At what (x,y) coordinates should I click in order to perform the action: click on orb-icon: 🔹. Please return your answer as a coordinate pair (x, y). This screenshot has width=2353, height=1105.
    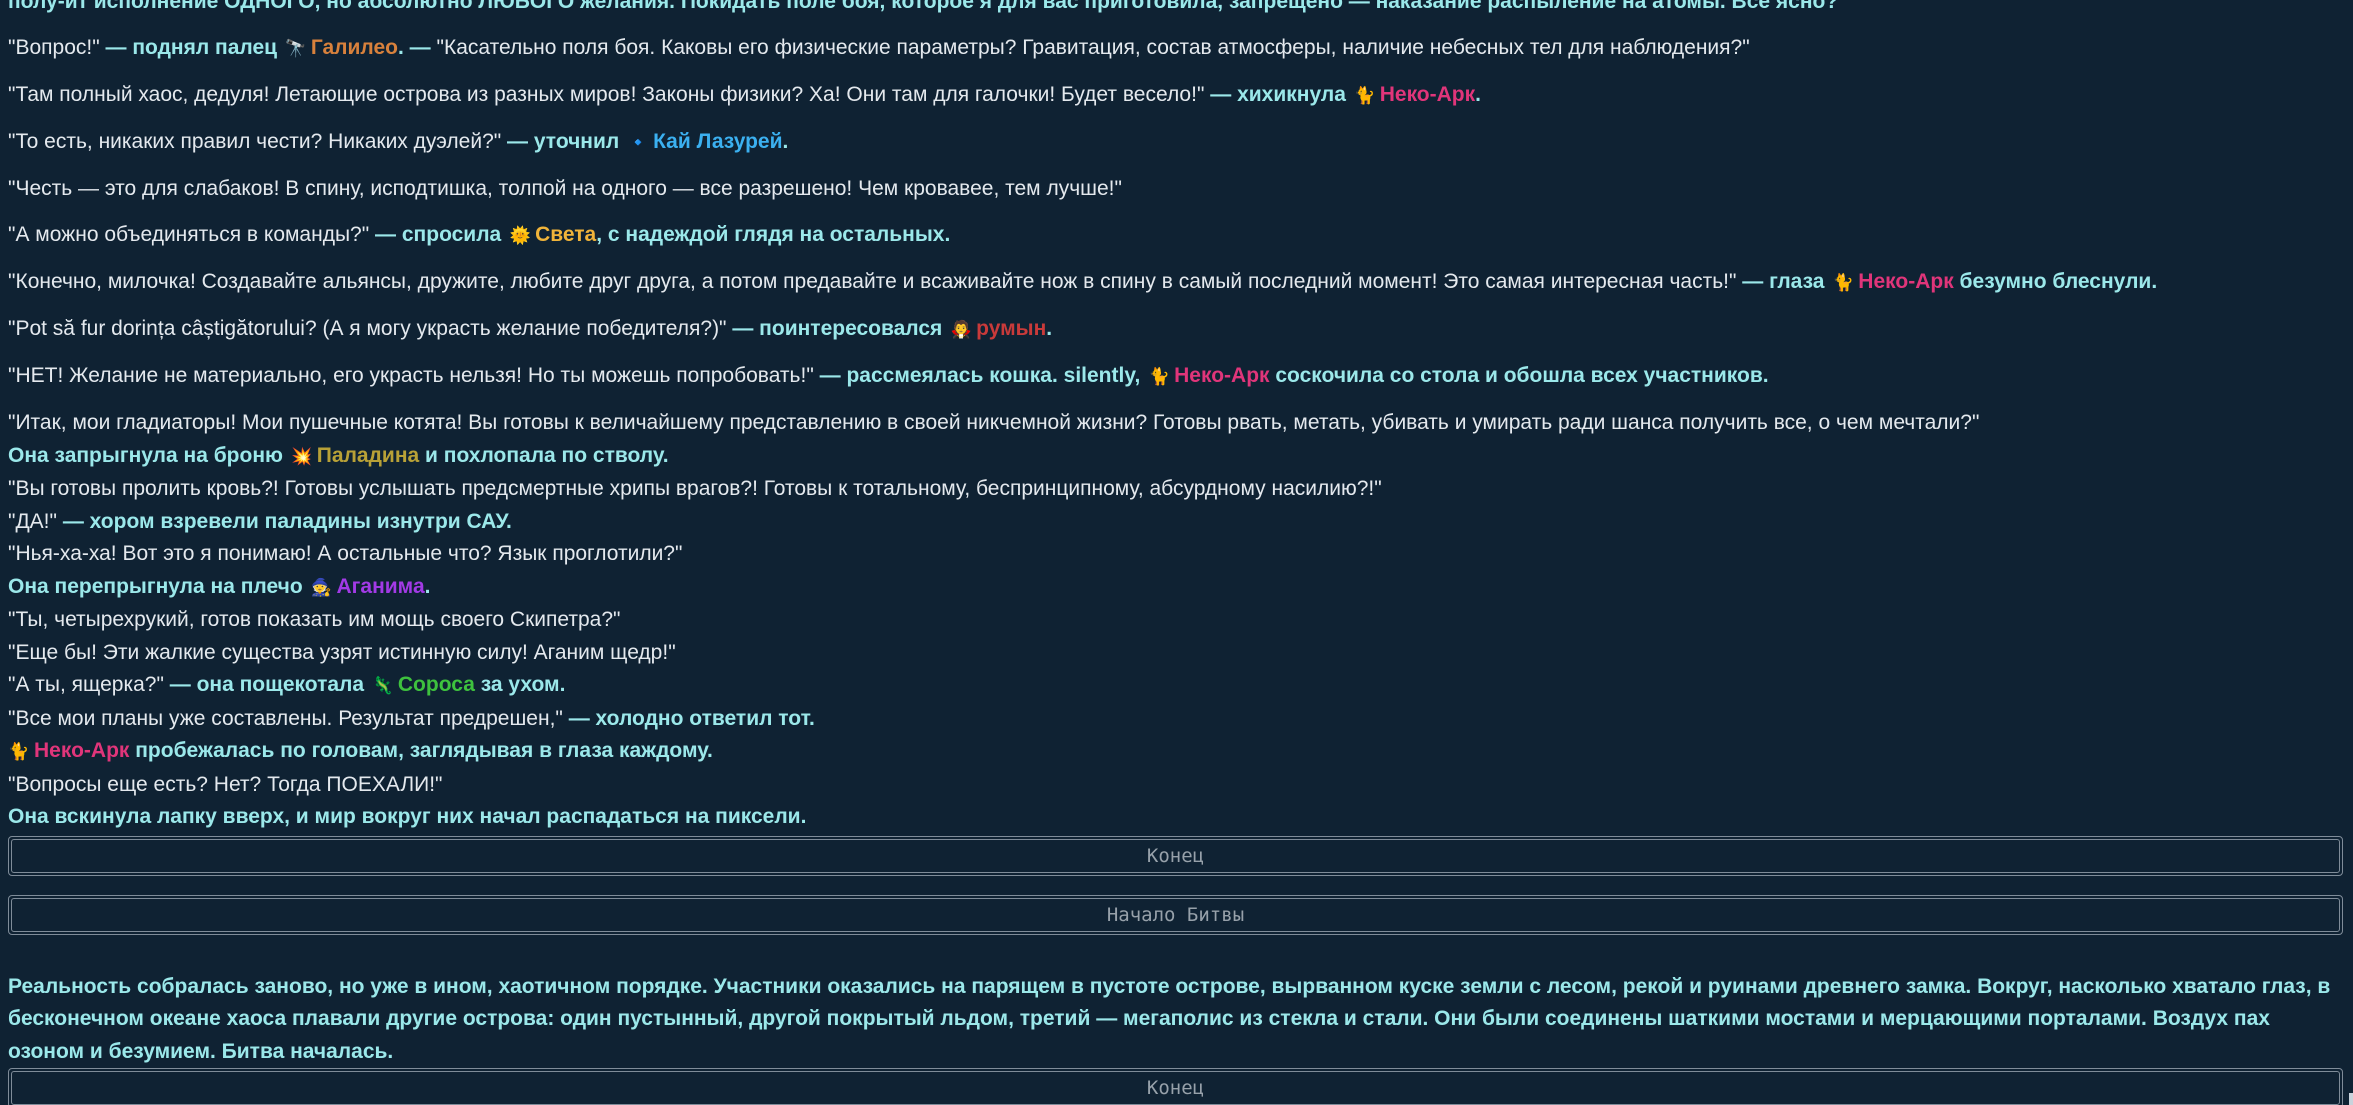
    Looking at the image, I should click on (638, 142).